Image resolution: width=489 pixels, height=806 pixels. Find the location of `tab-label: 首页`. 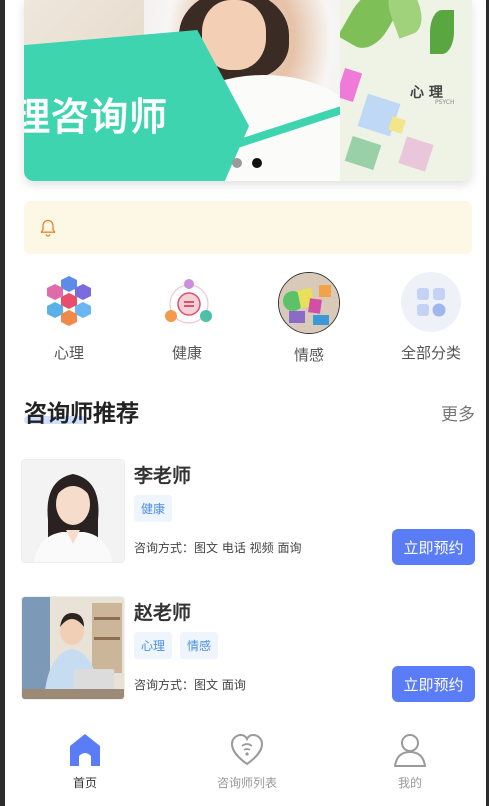

tab-label: 首页 is located at coordinates (84, 783).